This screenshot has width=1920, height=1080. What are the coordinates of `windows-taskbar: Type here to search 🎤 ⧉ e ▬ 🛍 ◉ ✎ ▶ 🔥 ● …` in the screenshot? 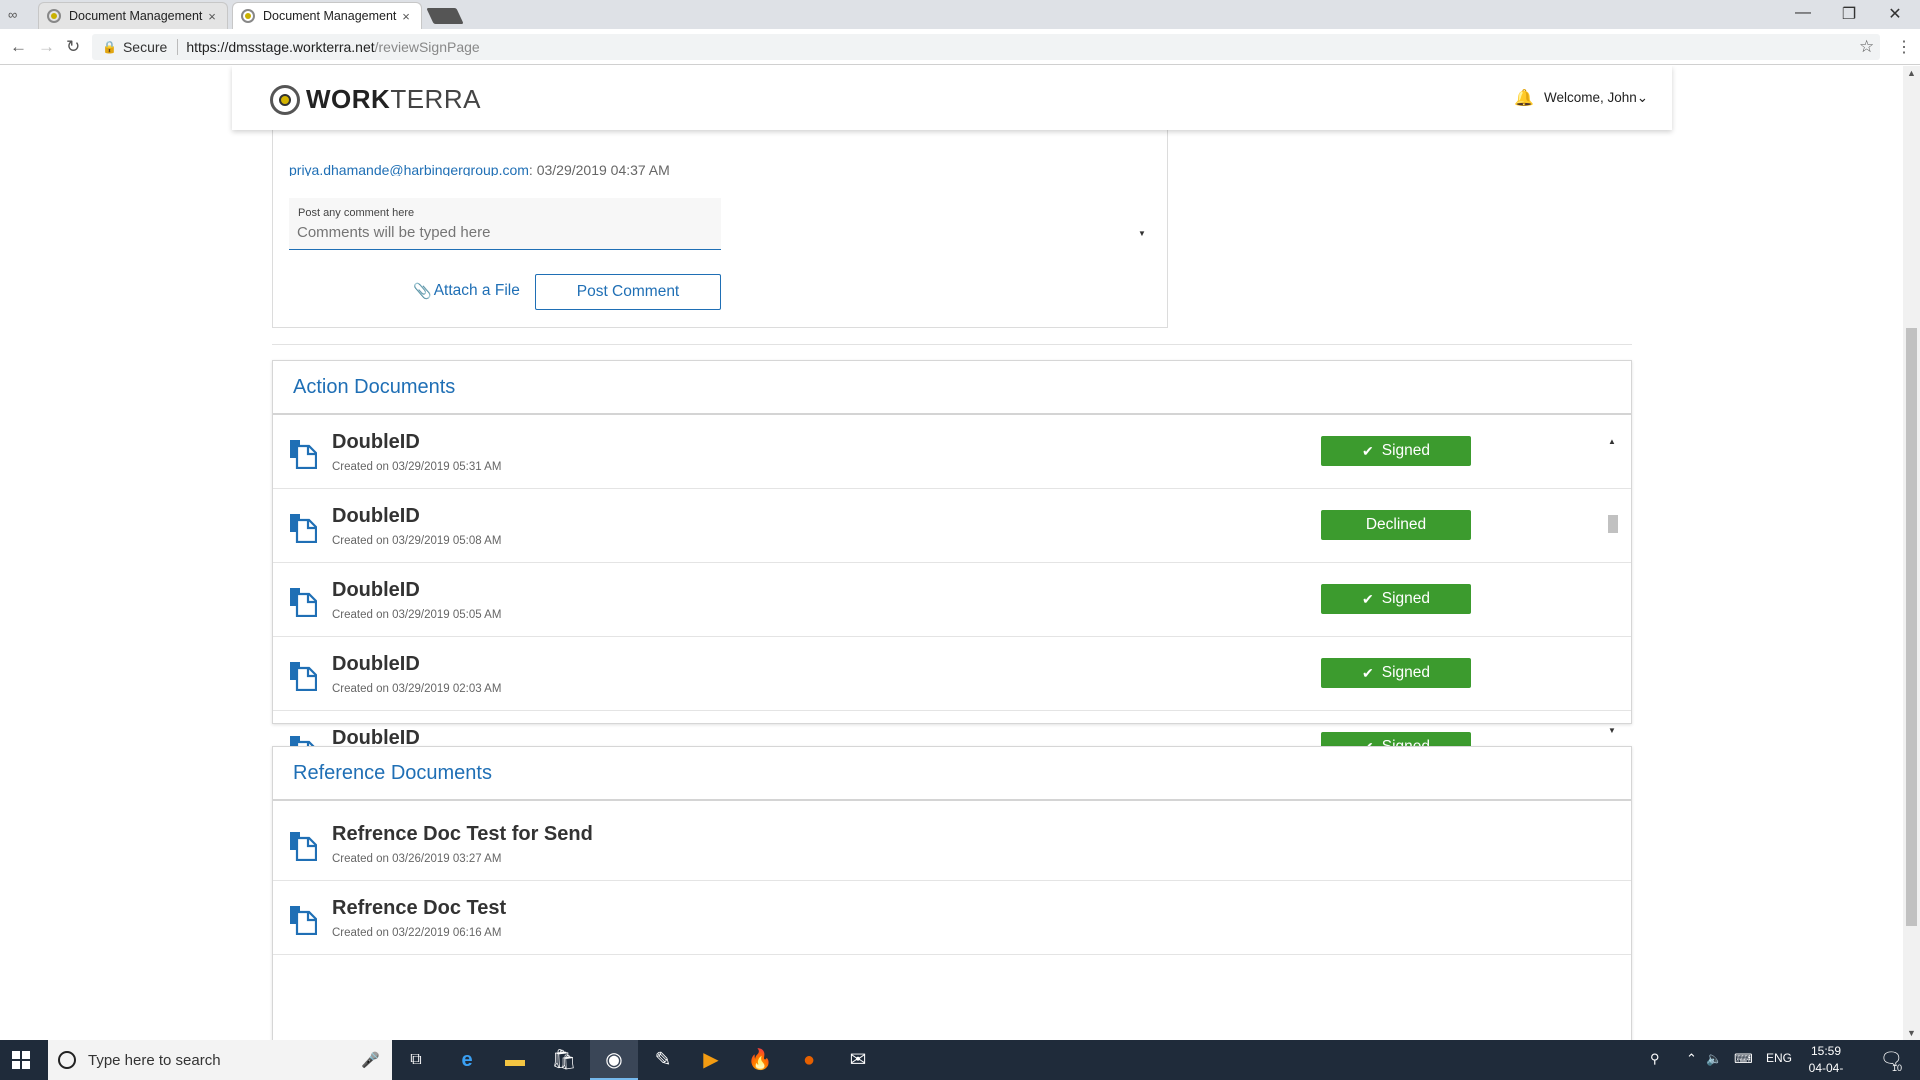 It's located at (960, 1060).